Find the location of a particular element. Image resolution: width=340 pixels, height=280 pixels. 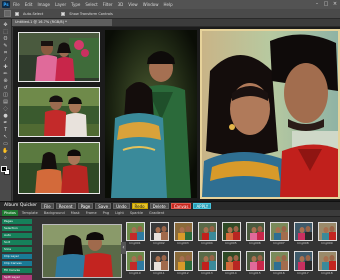

blur-icon: ◌ is located at coordinates (6, 109).